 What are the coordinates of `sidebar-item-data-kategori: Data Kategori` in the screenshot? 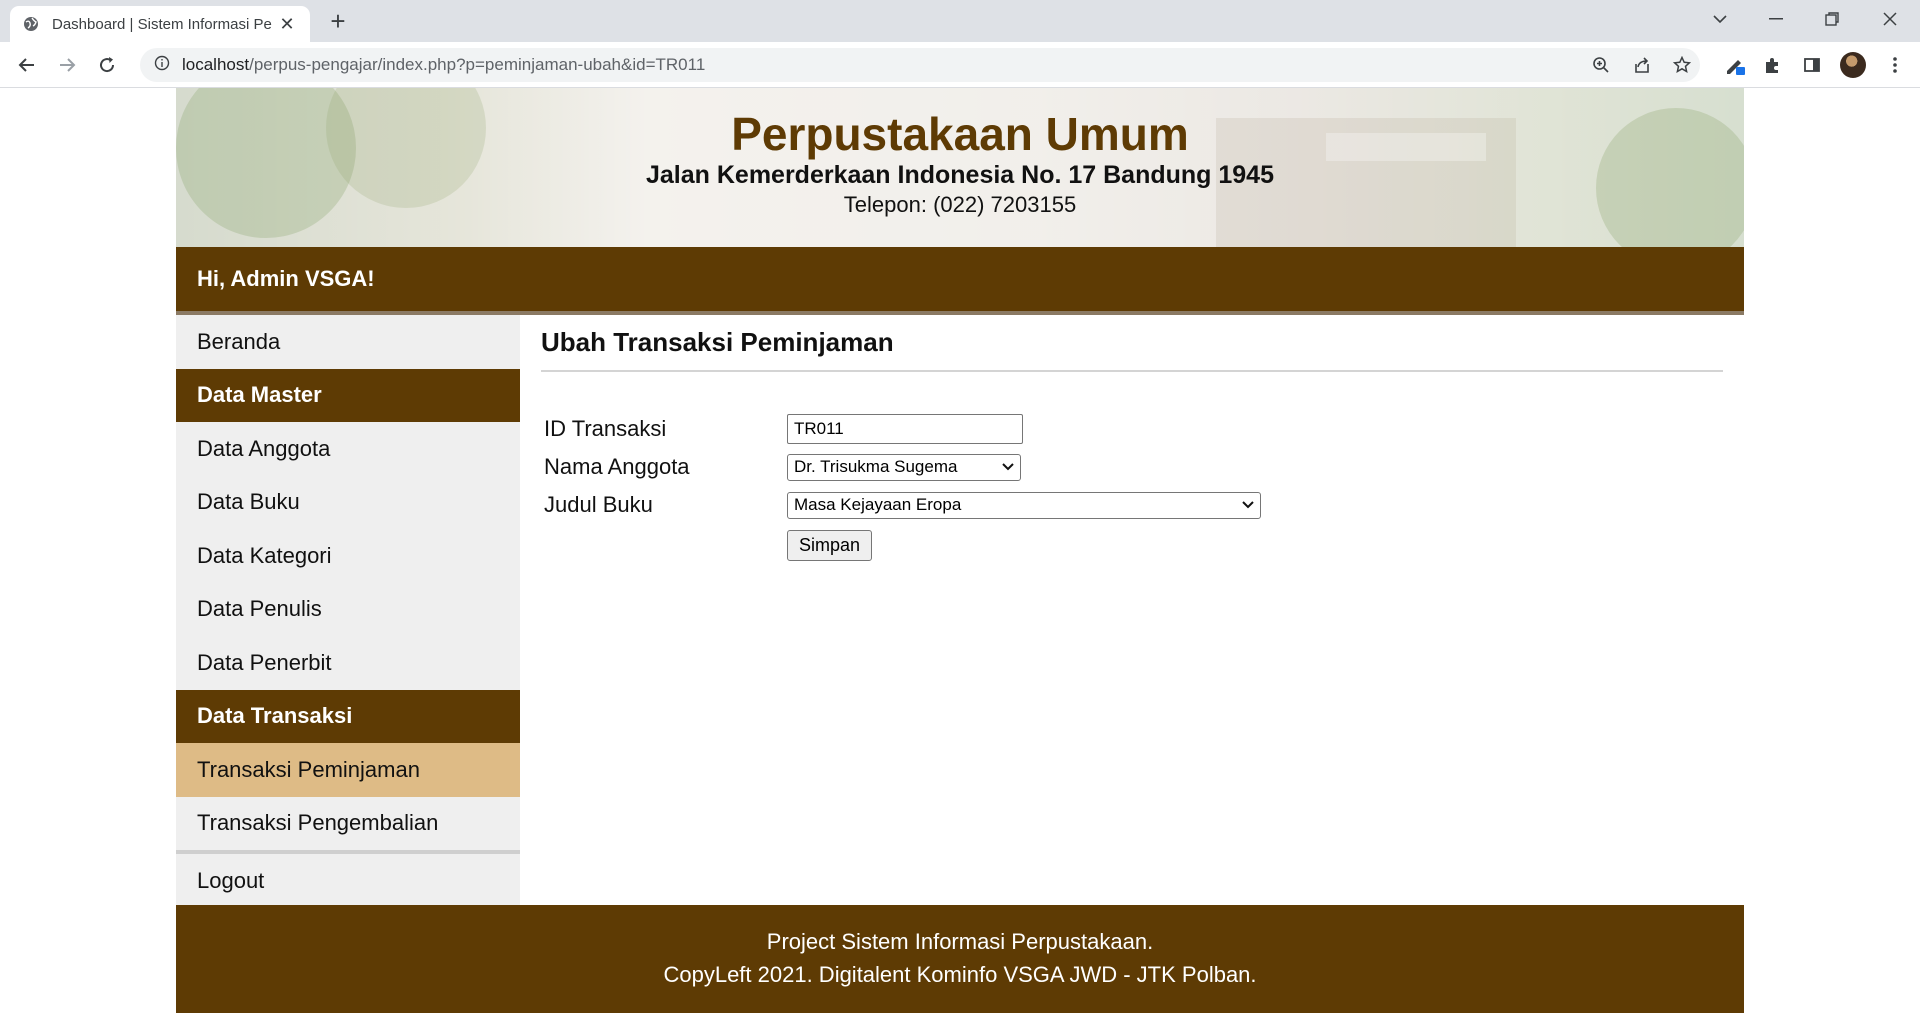 It's located at (348, 556).